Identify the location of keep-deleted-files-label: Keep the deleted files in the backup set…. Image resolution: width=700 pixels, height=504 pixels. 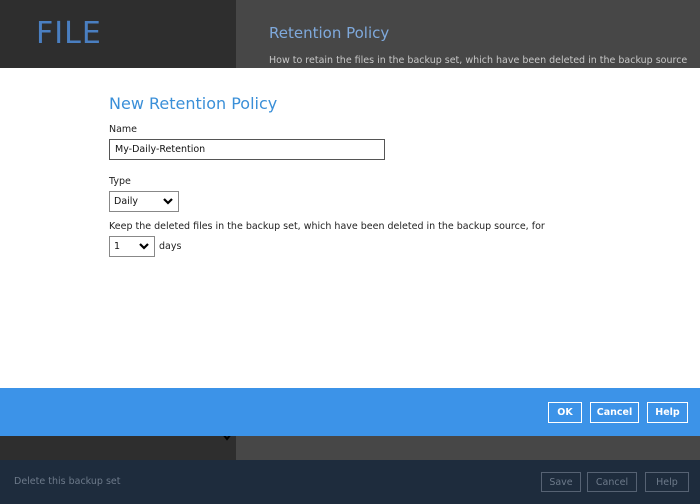
(327, 226).